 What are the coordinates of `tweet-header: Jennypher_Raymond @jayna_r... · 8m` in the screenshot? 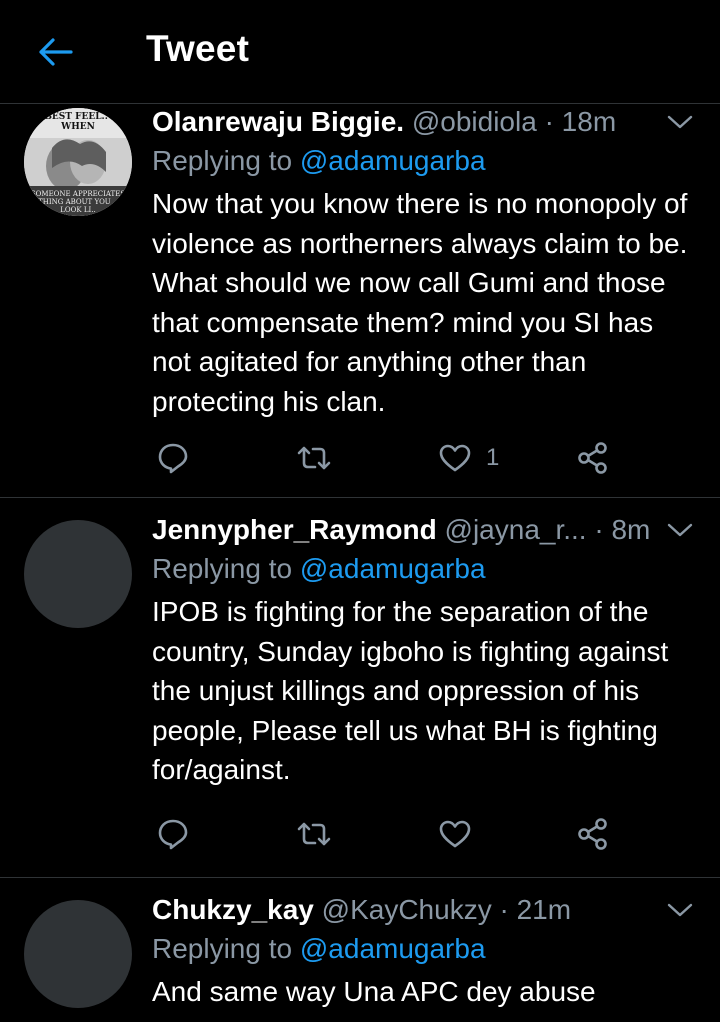 It's located at (424, 530).